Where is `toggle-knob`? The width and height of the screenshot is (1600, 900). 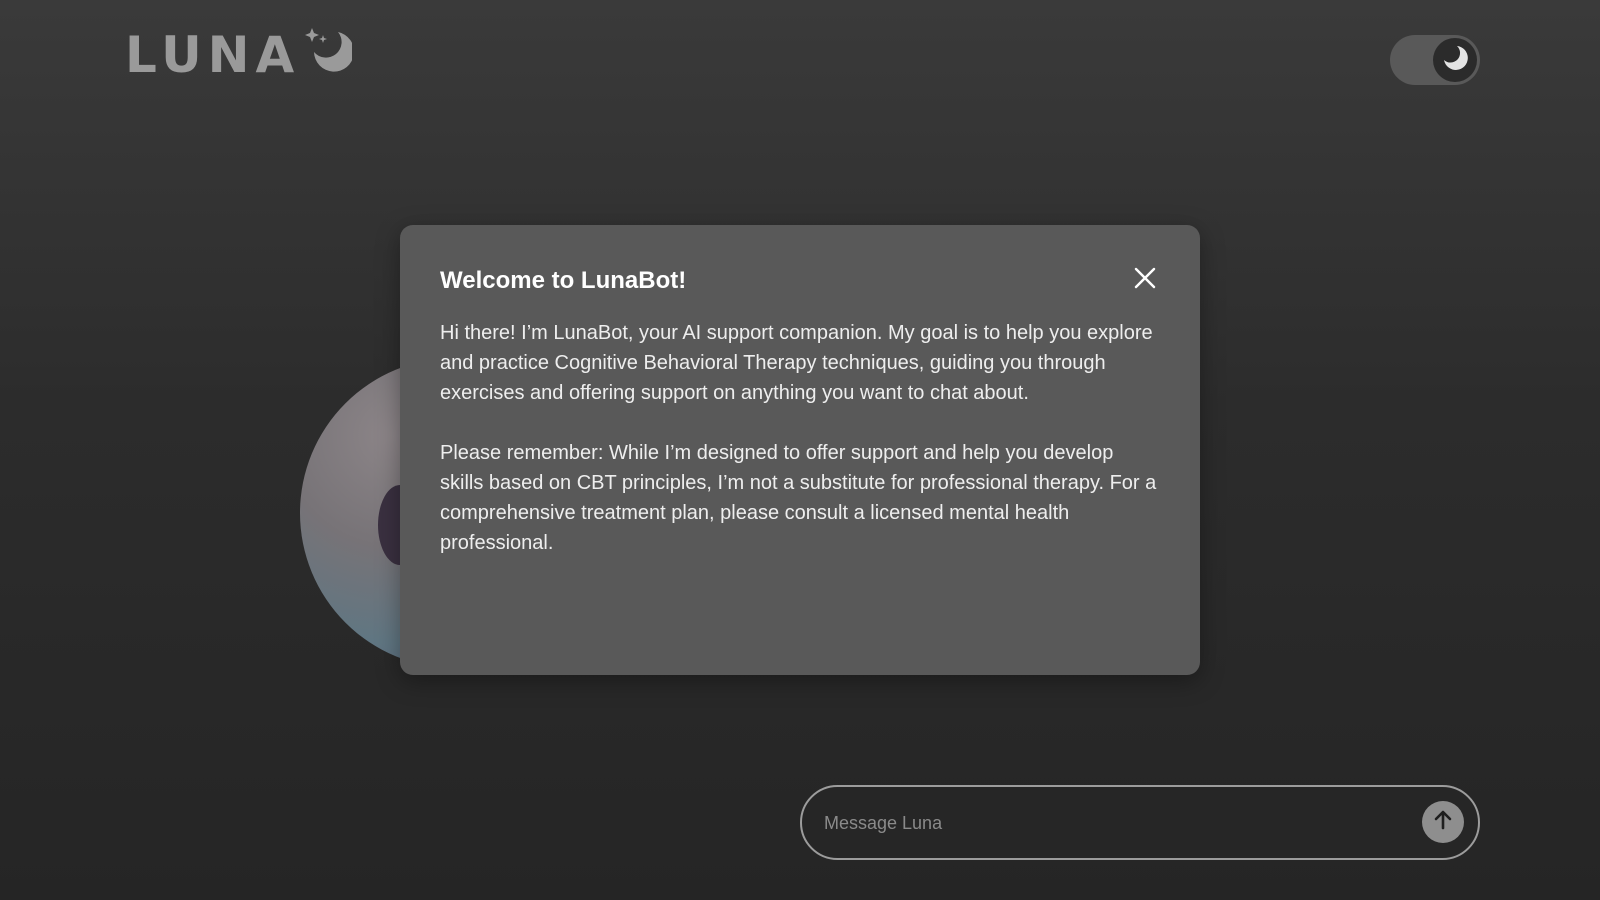
toggle-knob is located at coordinates (1455, 60).